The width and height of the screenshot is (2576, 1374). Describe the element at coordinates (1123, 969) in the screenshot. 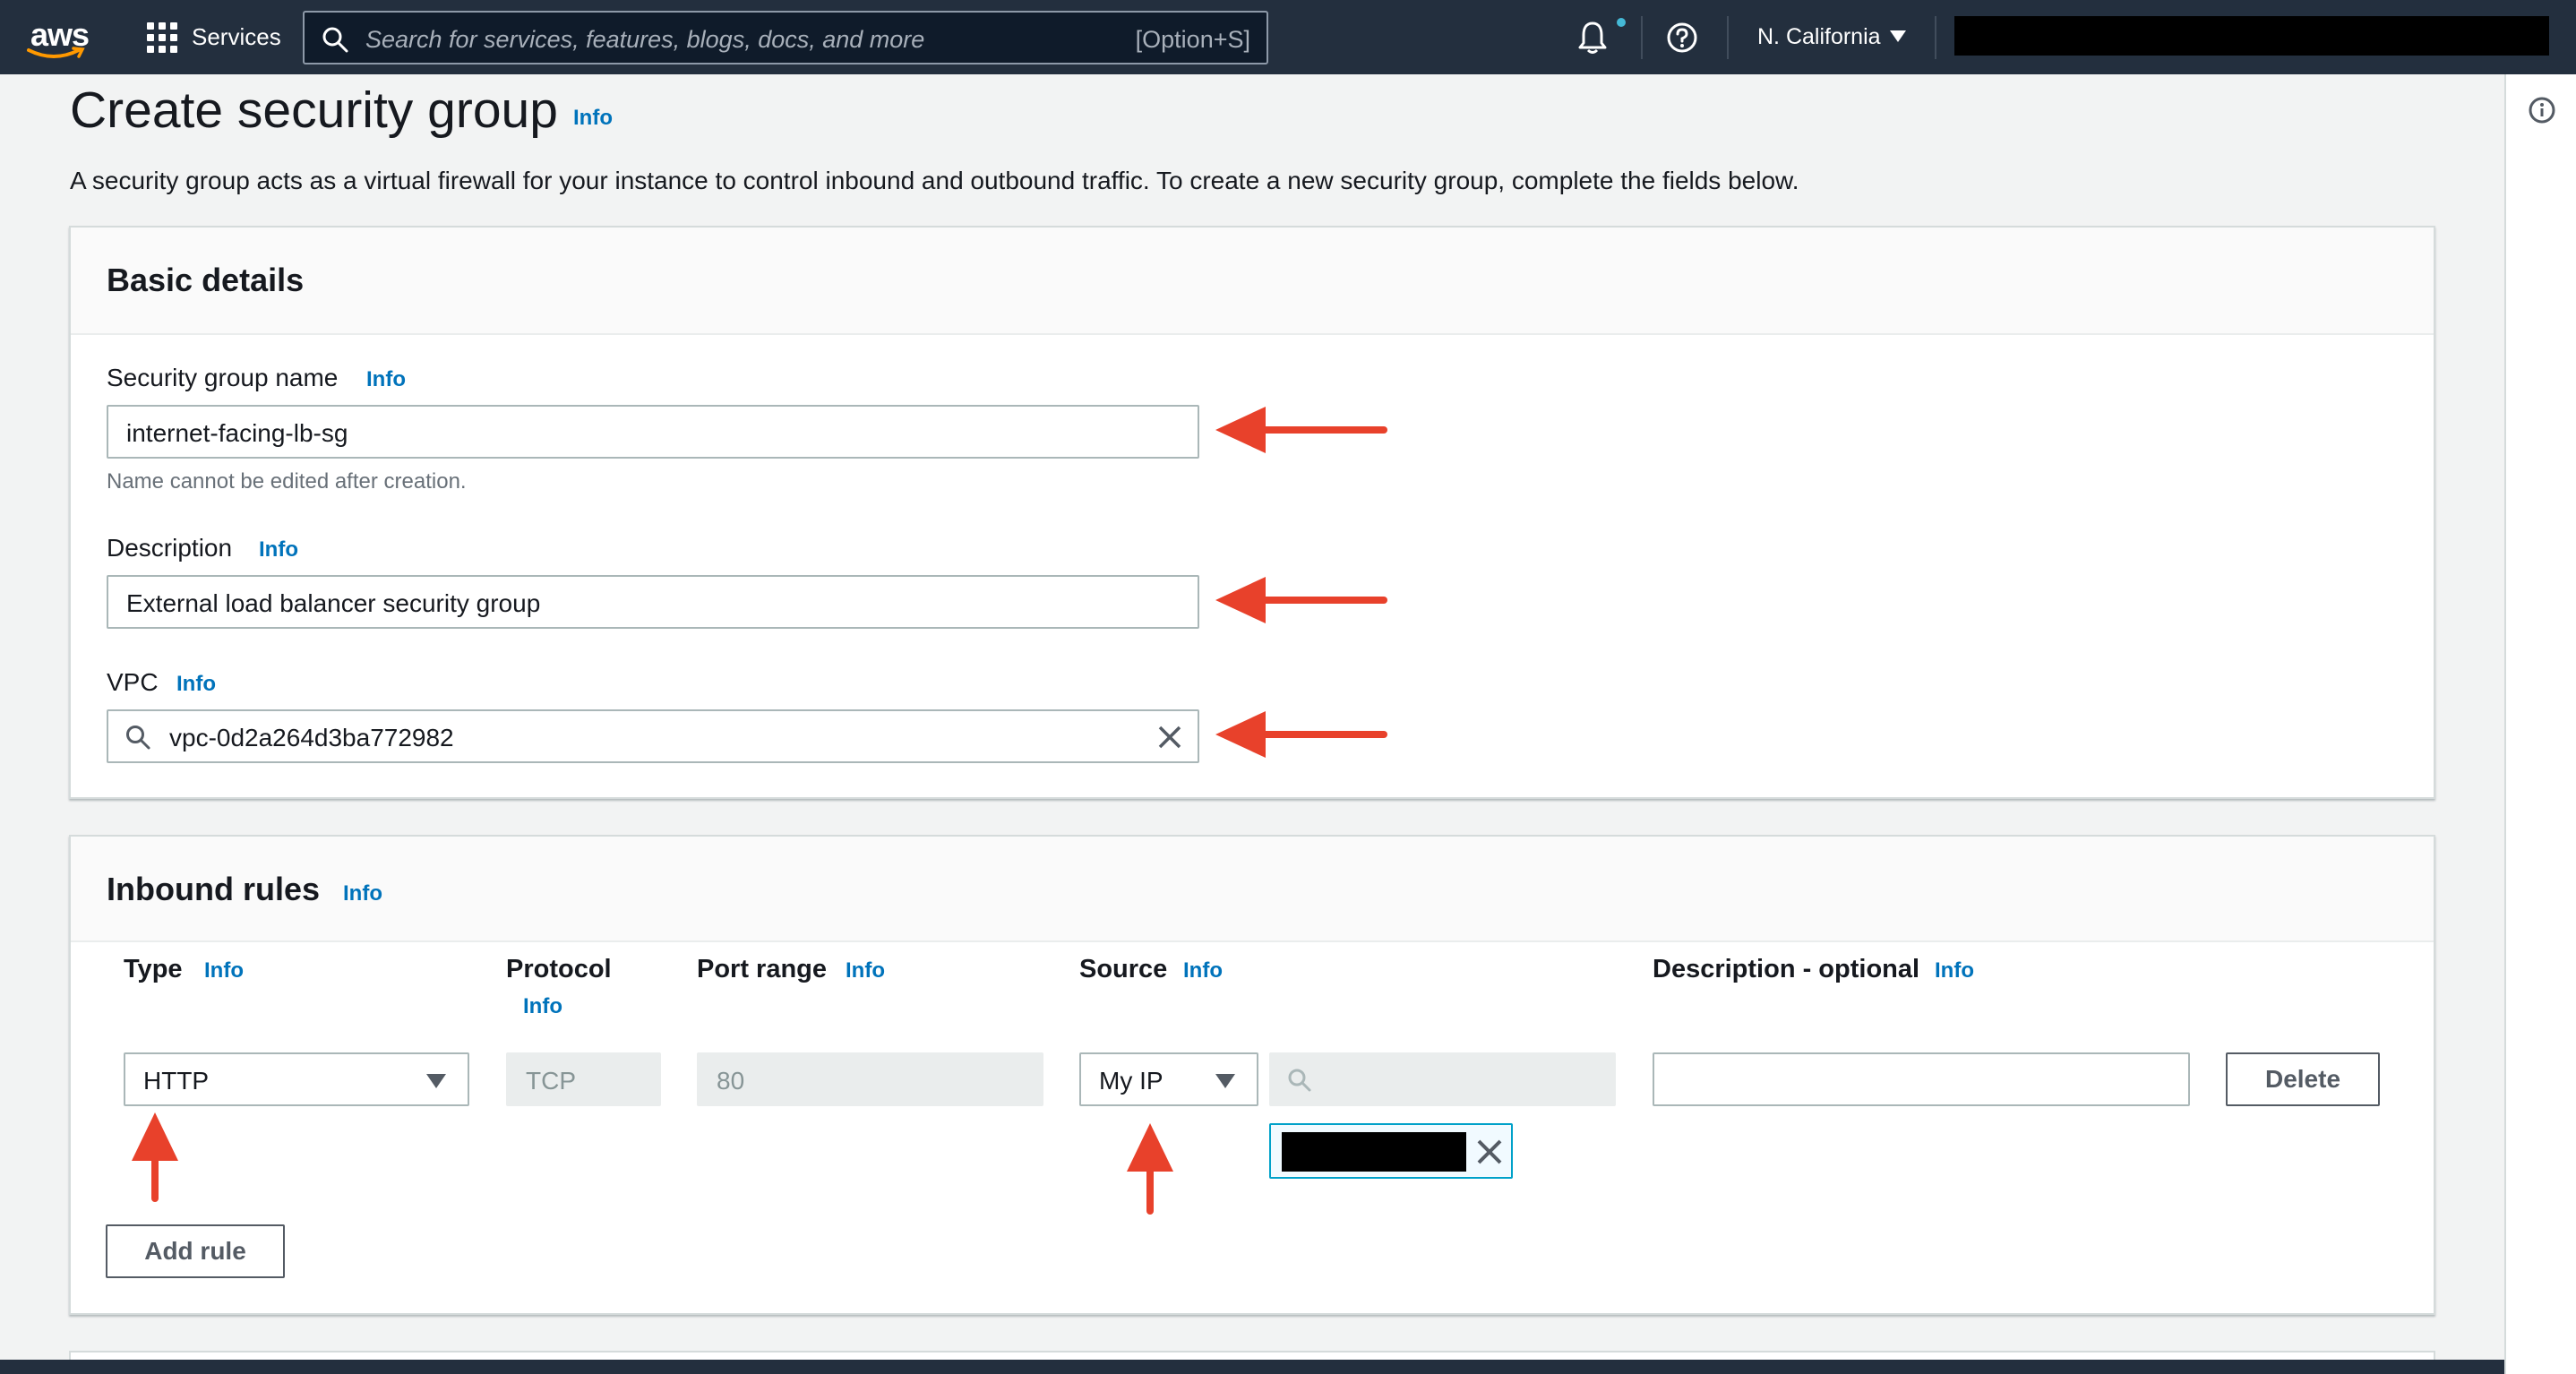

I see `column-source: Source` at that location.